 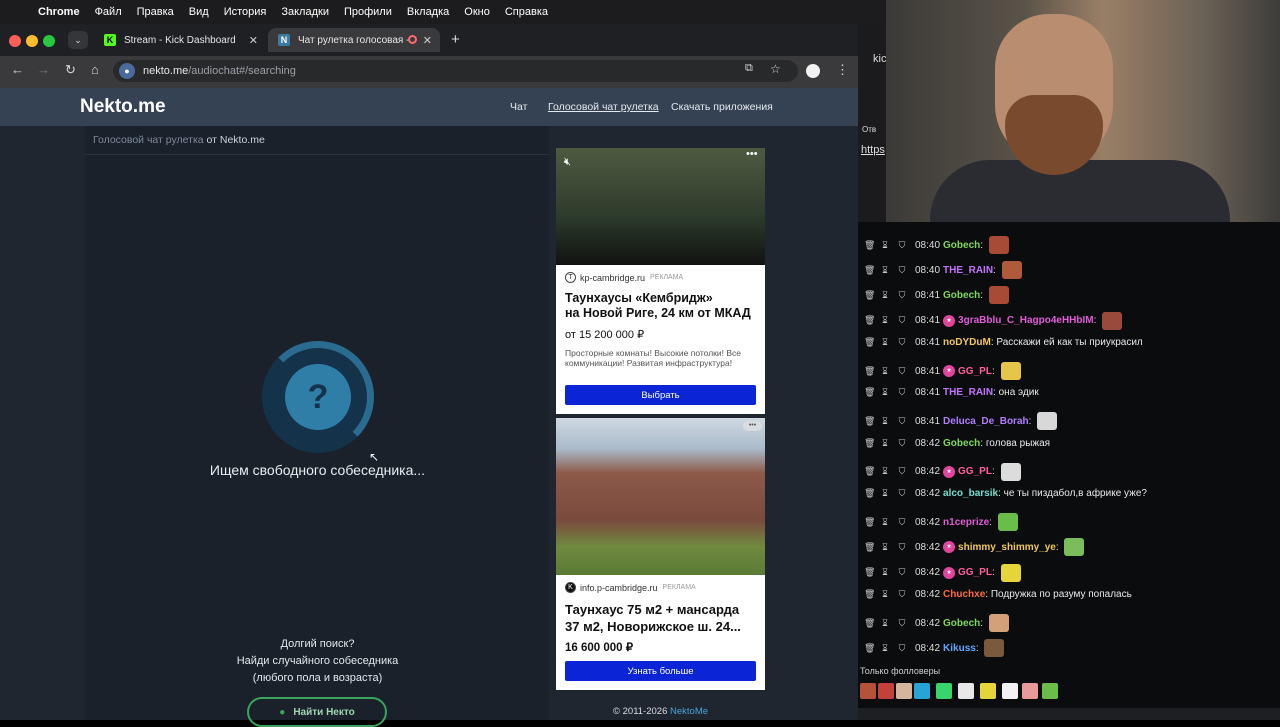 What do you see at coordinates (368, 12) in the screenshot?
I see `menu-profiles: Профили` at bounding box center [368, 12].